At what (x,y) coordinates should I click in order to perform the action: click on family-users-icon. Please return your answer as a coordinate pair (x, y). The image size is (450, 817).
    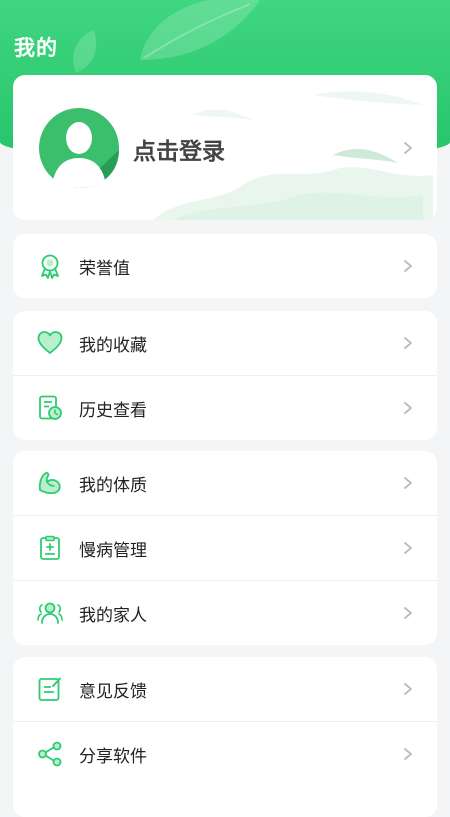
    Looking at the image, I should click on (50, 613).